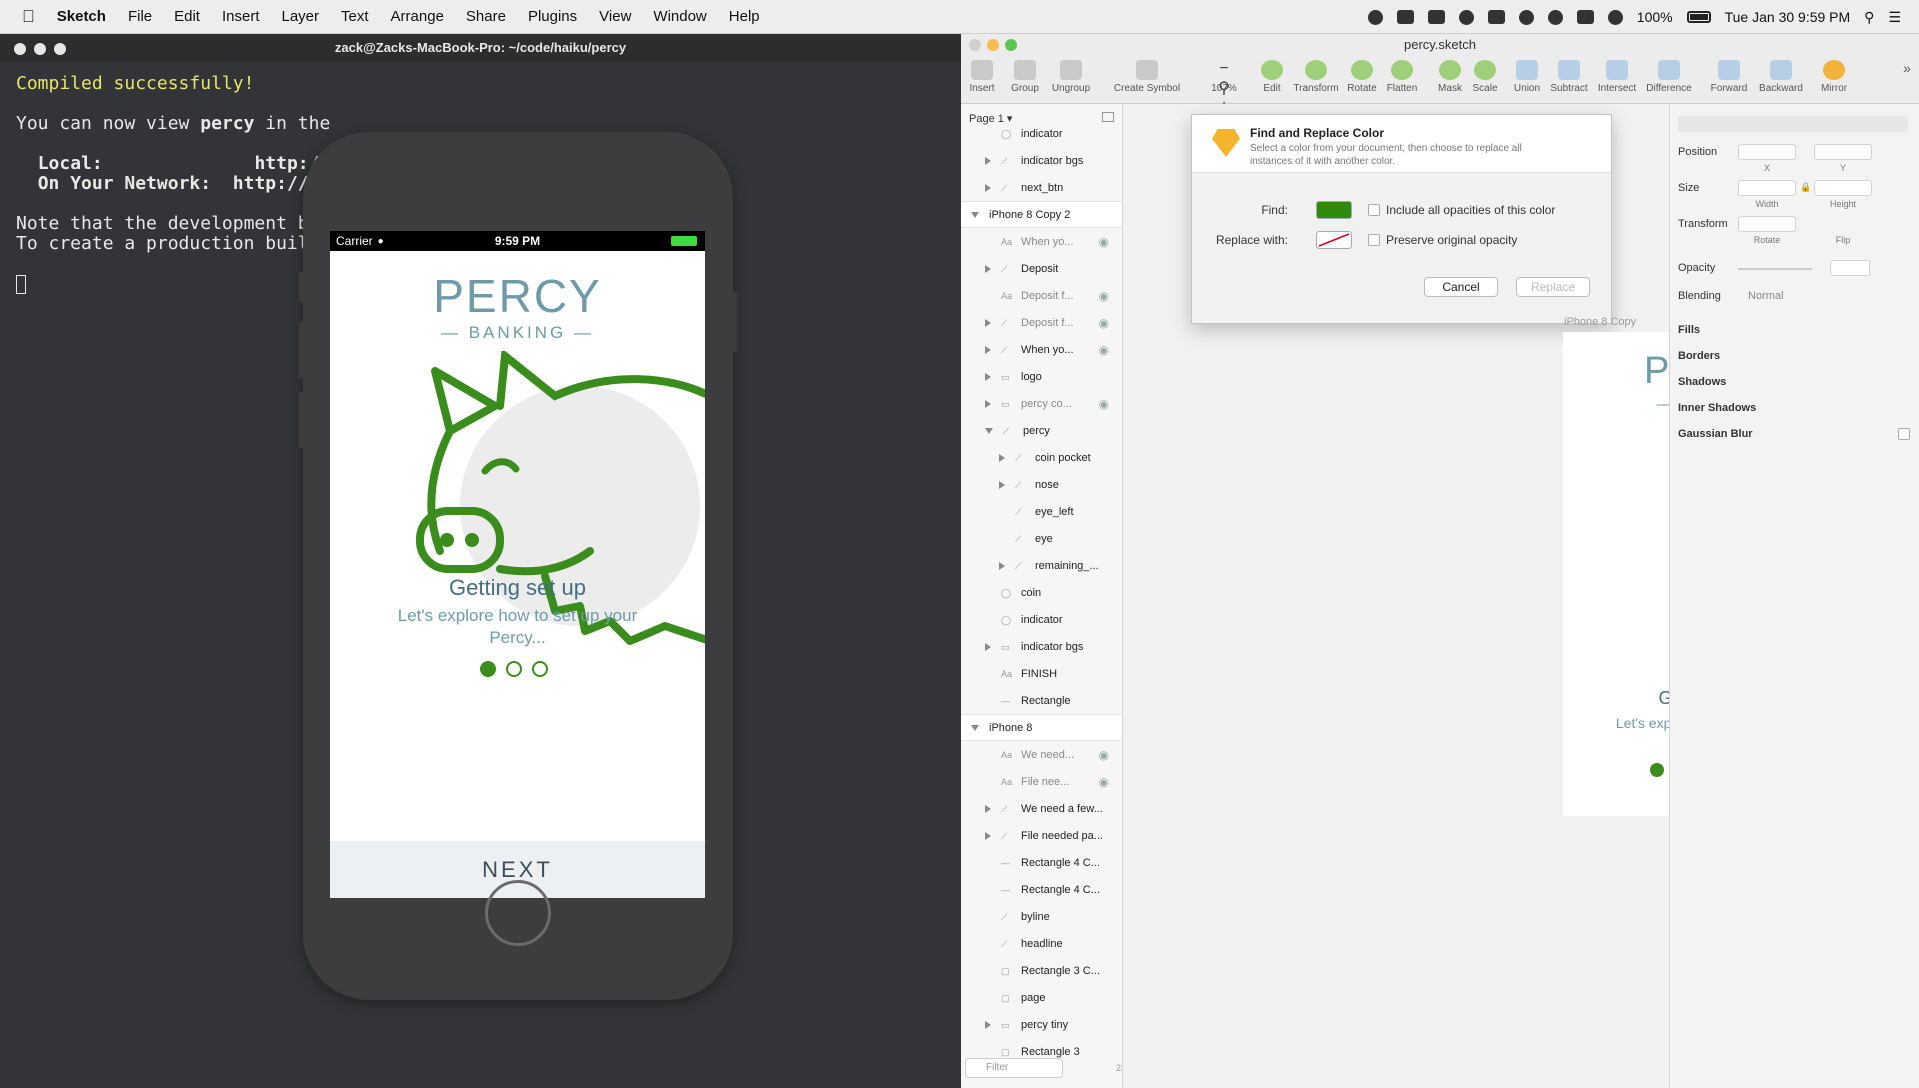 The width and height of the screenshot is (1919, 1088). I want to click on menu-insert: Insert, so click(241, 16).